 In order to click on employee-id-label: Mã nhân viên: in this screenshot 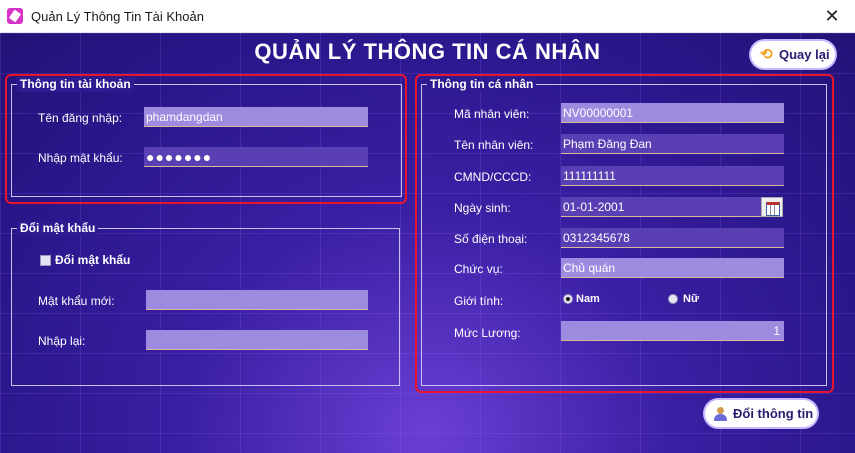, I will do `click(492, 114)`.